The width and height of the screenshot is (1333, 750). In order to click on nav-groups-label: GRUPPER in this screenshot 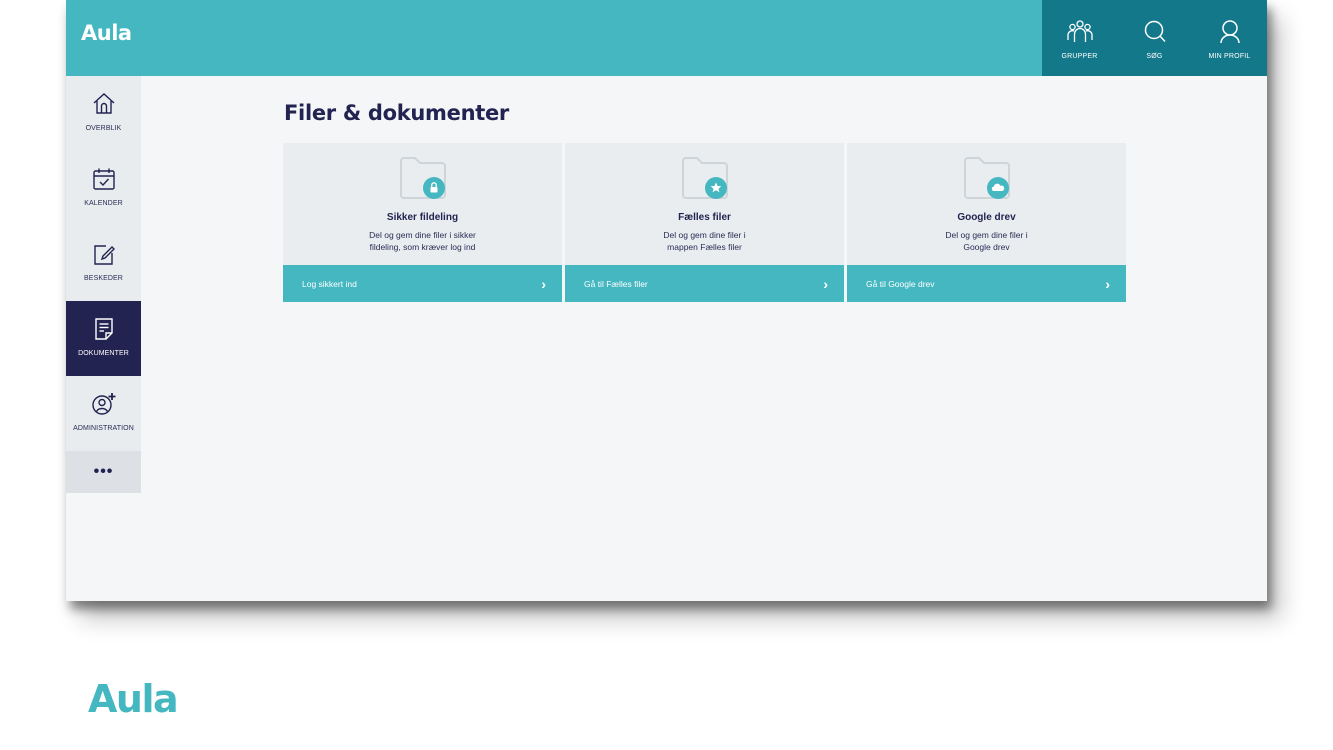, I will do `click(1079, 56)`.